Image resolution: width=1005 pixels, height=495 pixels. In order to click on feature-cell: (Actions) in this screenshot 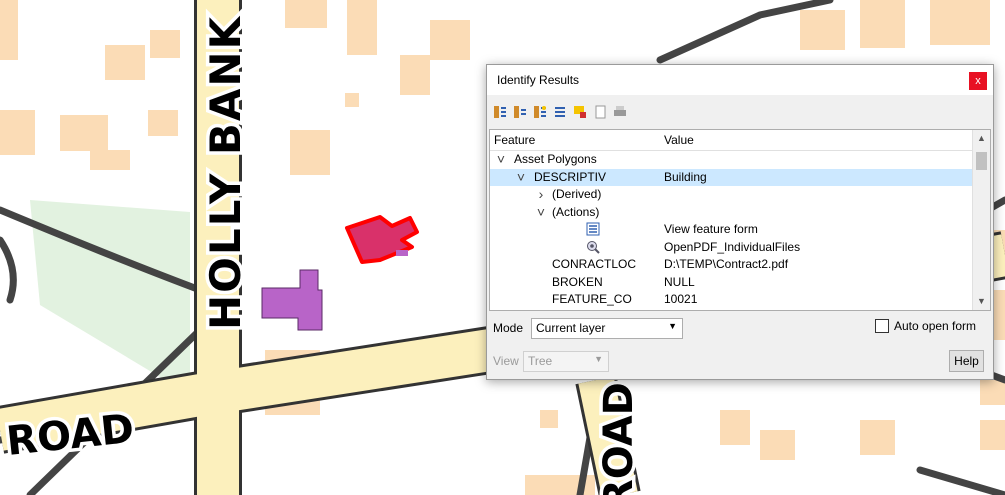, I will do `click(576, 211)`.